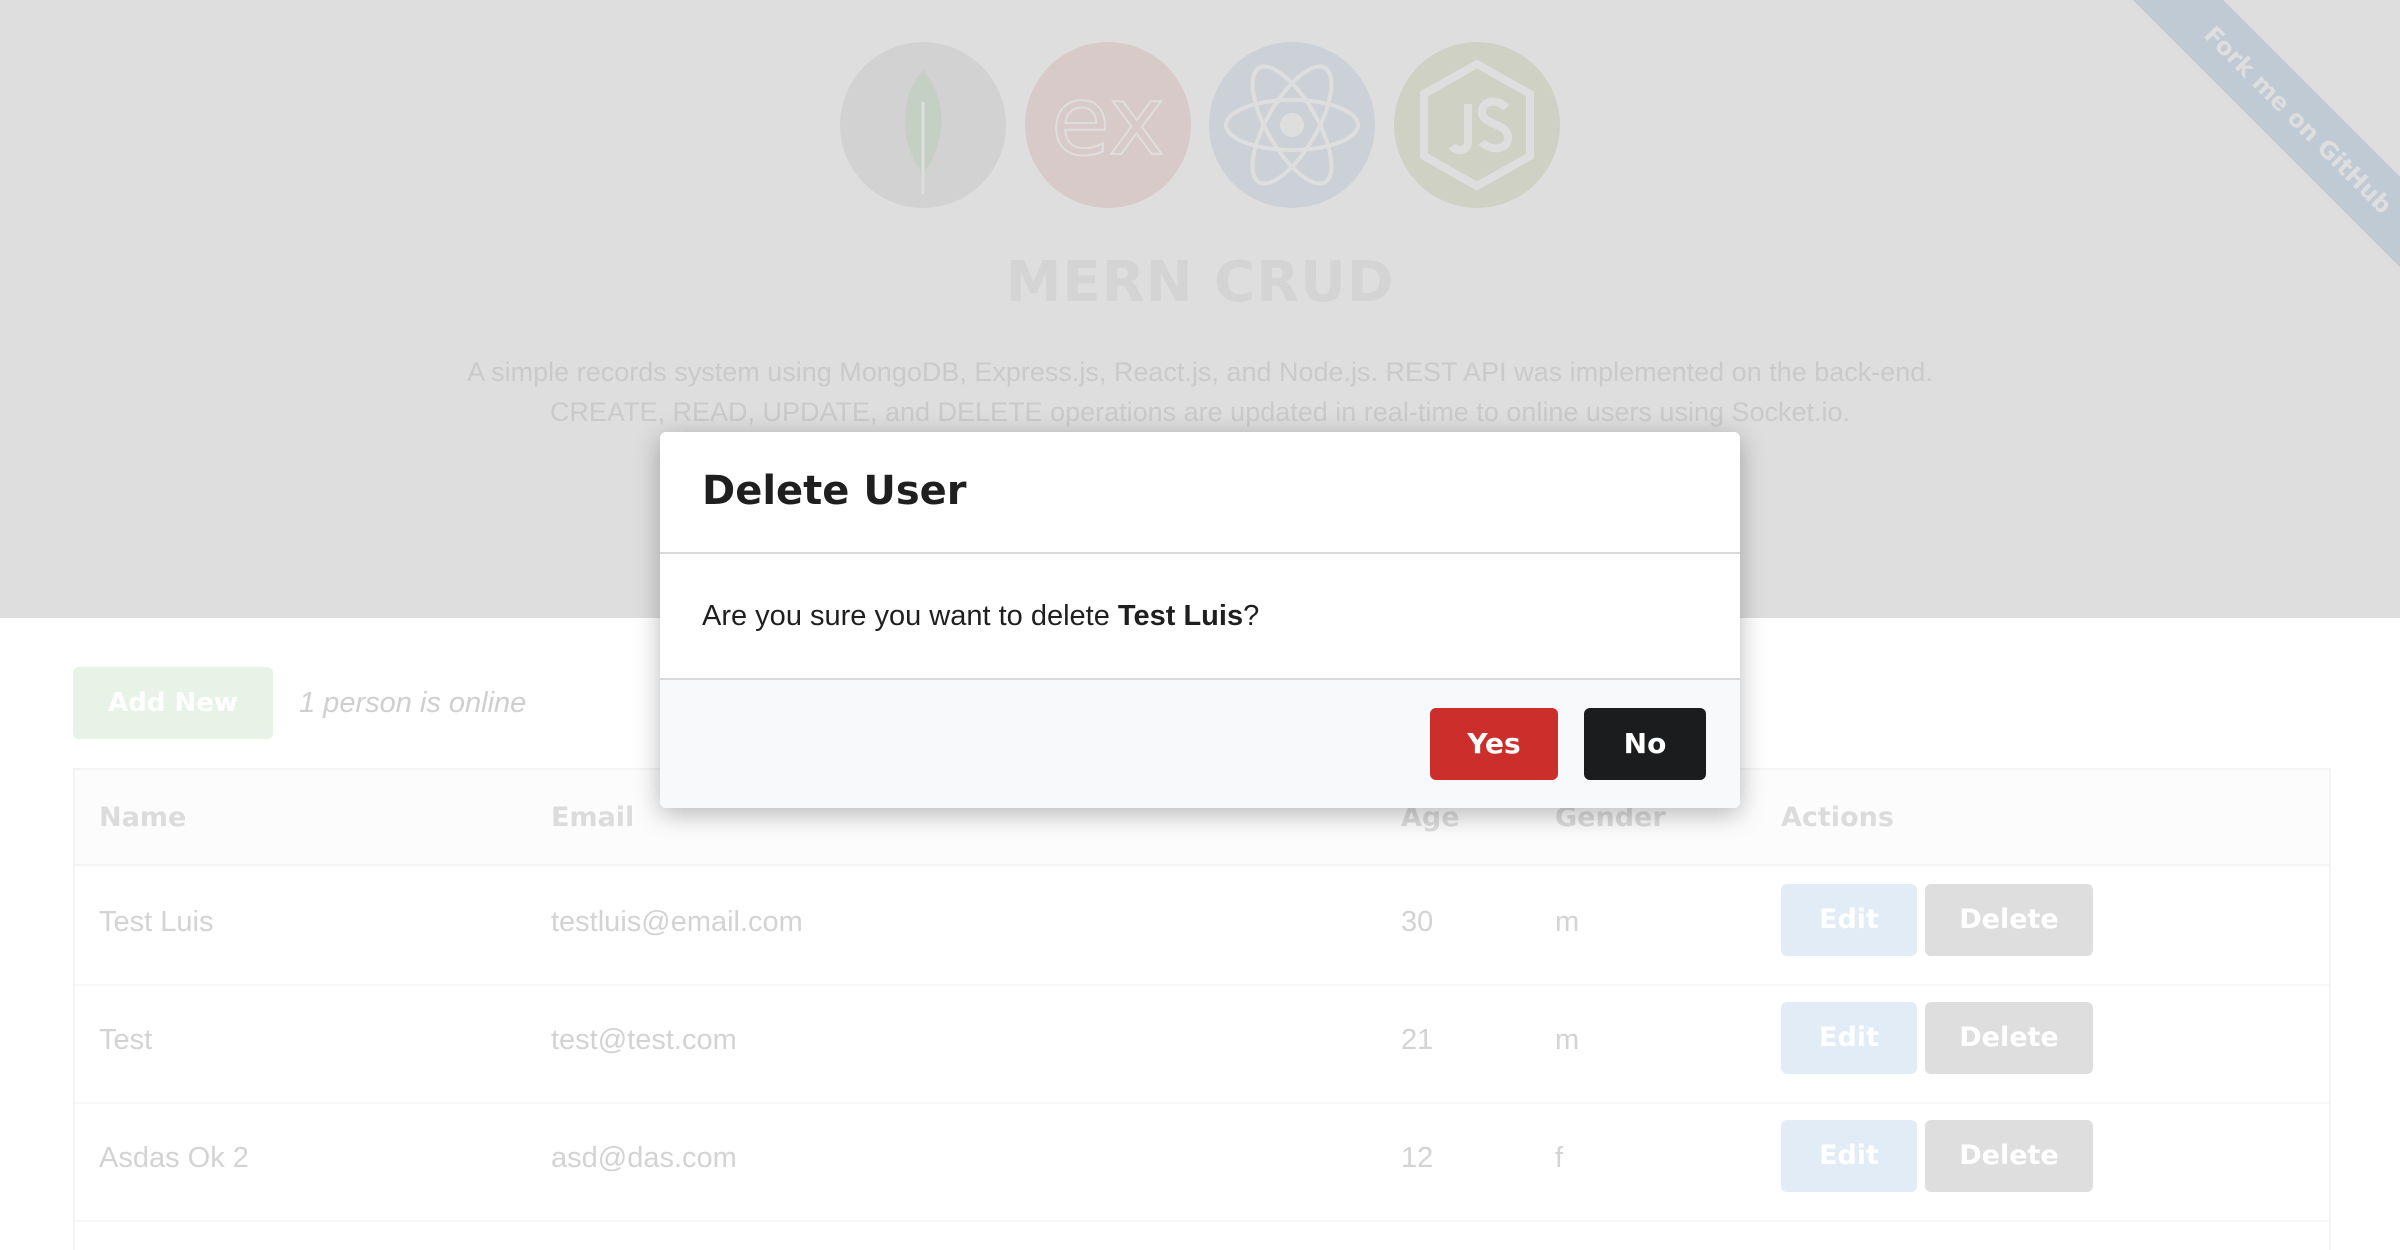 This screenshot has width=2400, height=1250. Describe the element at coordinates (1494, 744) in the screenshot. I see `yes-button: Yes` at that location.